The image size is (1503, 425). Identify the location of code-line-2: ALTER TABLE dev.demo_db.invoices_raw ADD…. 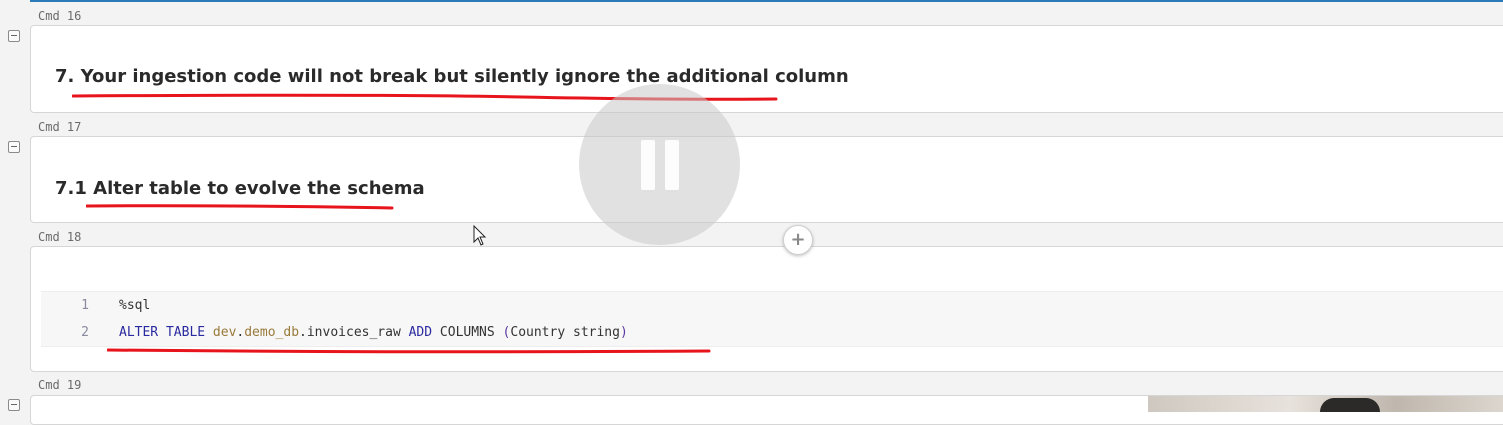
(373, 332).